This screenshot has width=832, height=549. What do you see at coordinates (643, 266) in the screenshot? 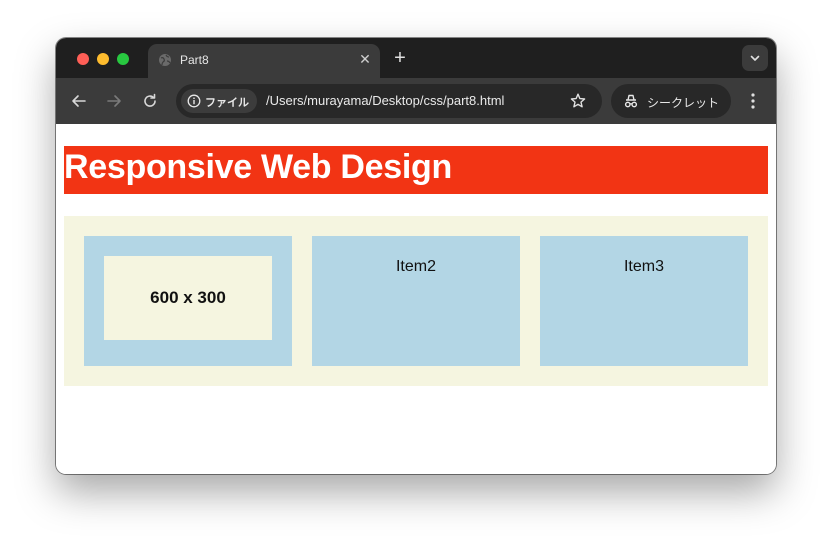
I see `item-label: Item3` at bounding box center [643, 266].